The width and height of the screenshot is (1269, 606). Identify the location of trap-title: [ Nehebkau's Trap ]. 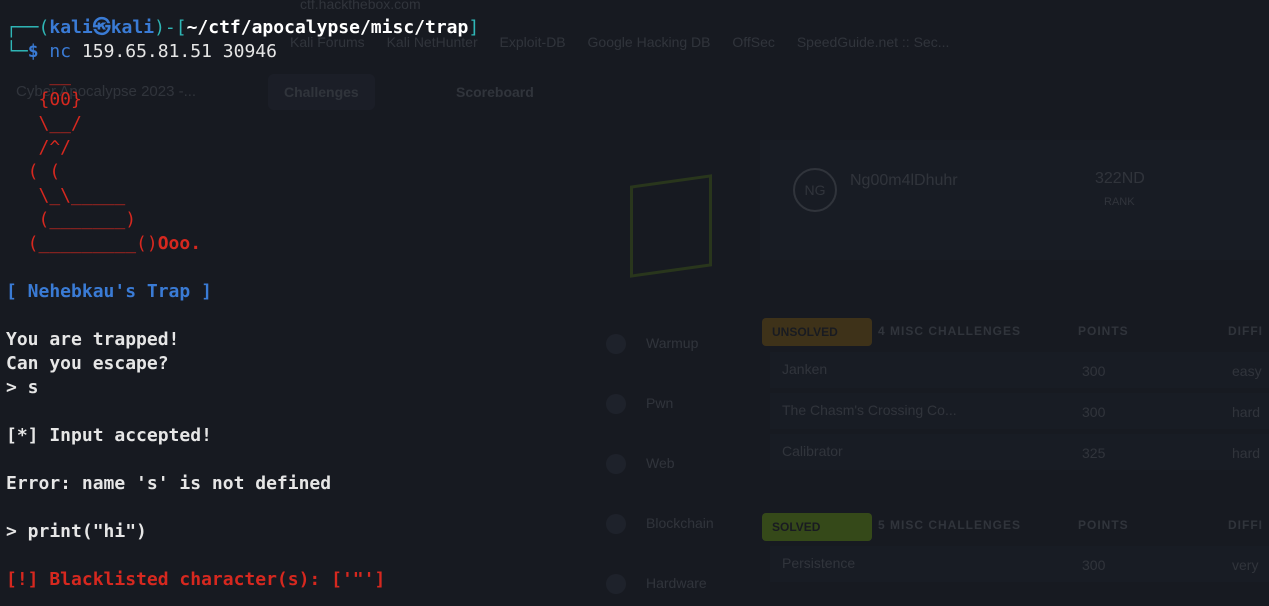
(109, 291).